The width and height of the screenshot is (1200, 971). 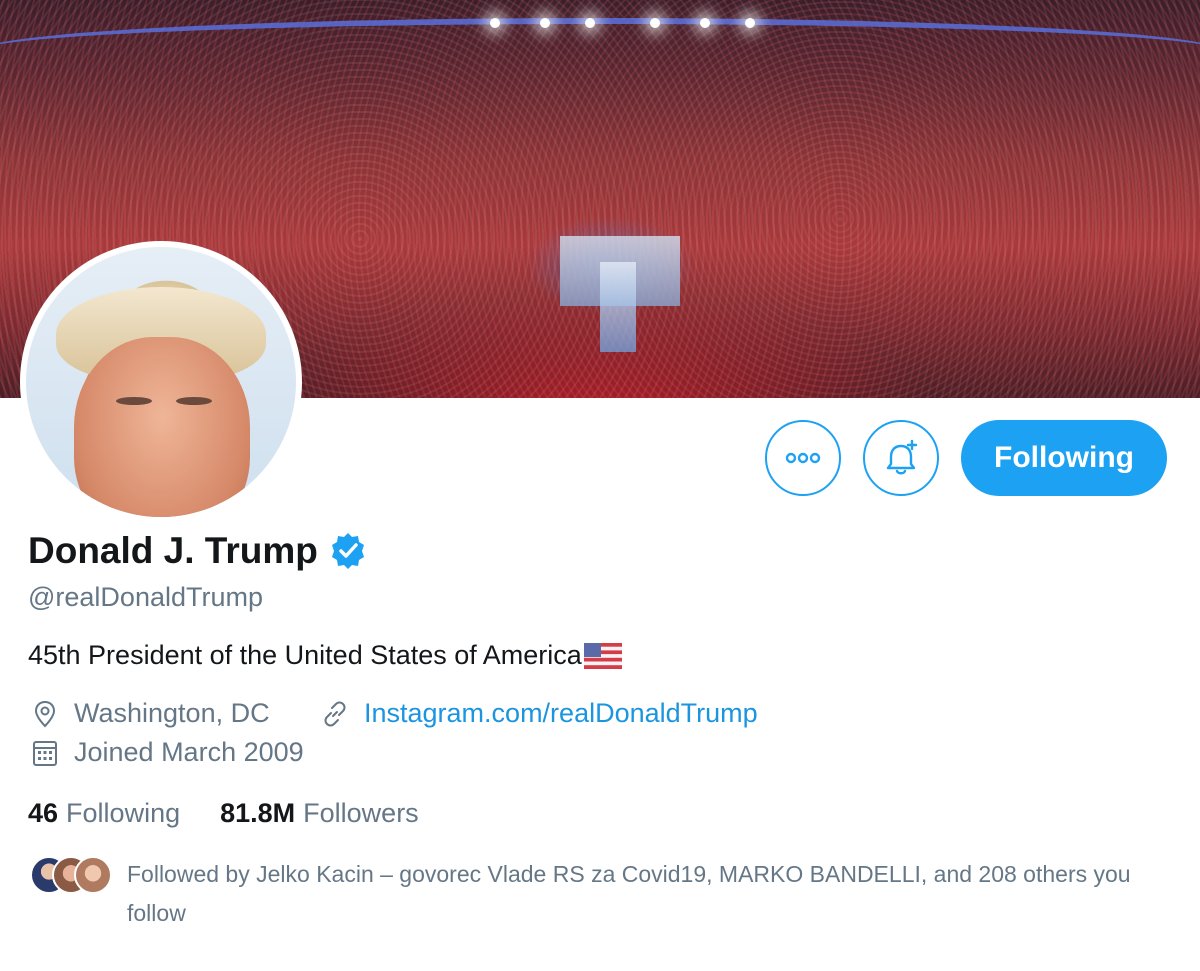 What do you see at coordinates (561, 713) in the screenshot?
I see `website-link: Instagram.com/realDonaldTrump` at bounding box center [561, 713].